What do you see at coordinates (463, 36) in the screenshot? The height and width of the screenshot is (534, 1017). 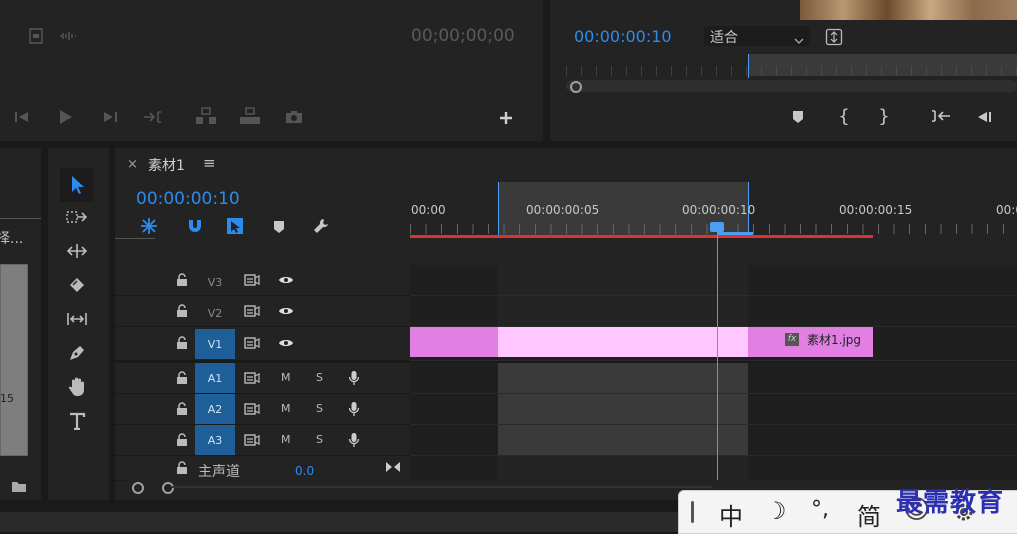 I see `source-timecode: 00;00;00;00` at bounding box center [463, 36].